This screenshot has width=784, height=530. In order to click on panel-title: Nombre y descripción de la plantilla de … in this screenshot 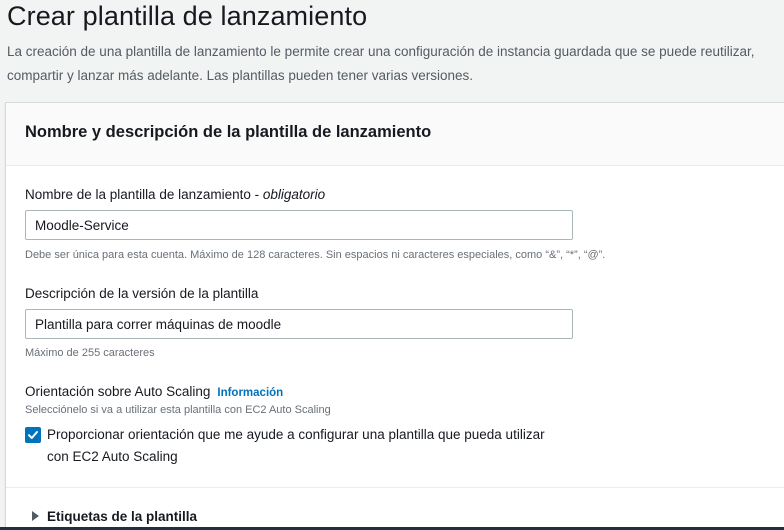, I will do `click(228, 132)`.